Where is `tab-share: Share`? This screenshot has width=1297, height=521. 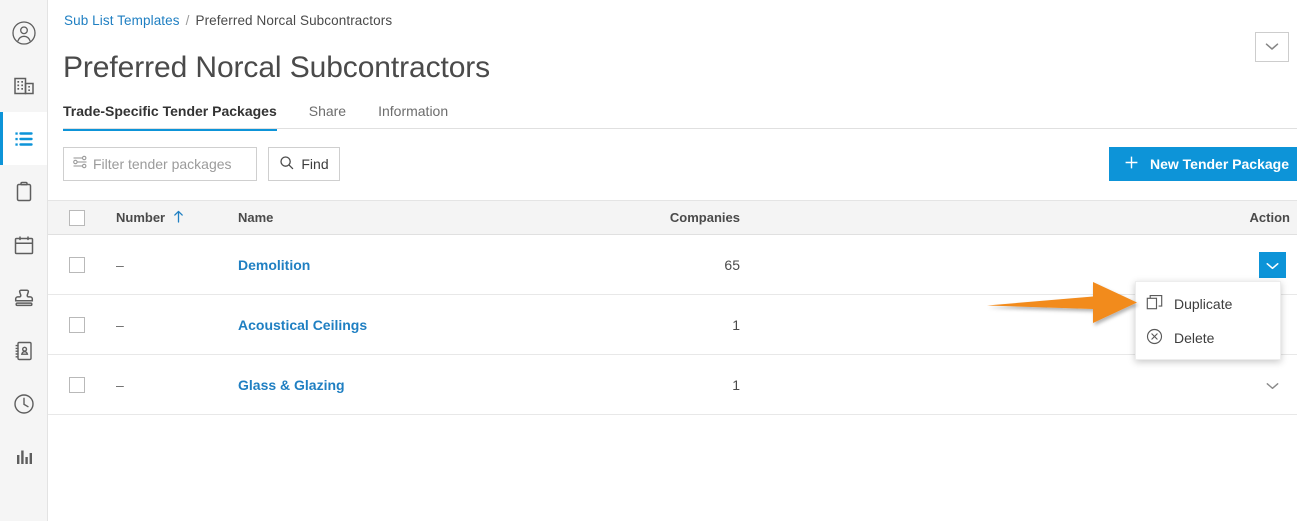
tab-share: Share is located at coordinates (327, 115).